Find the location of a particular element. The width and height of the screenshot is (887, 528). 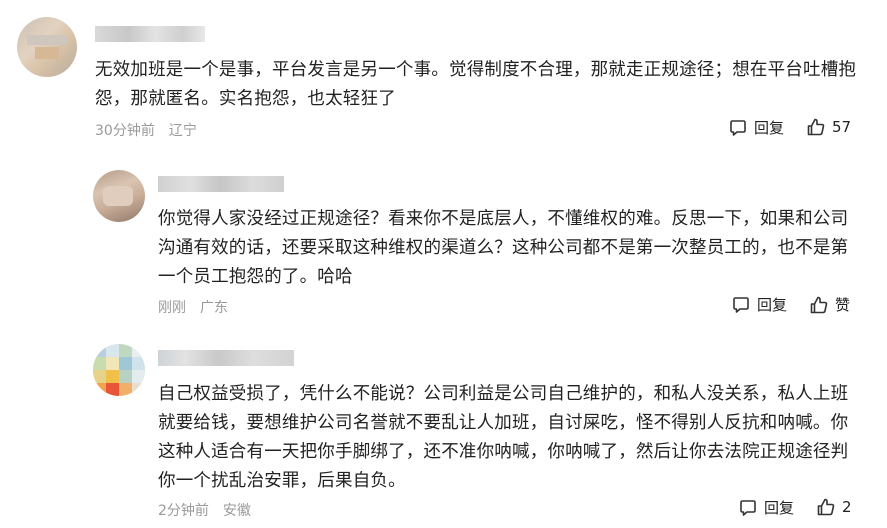

like-button: 赞 is located at coordinates (829, 304).